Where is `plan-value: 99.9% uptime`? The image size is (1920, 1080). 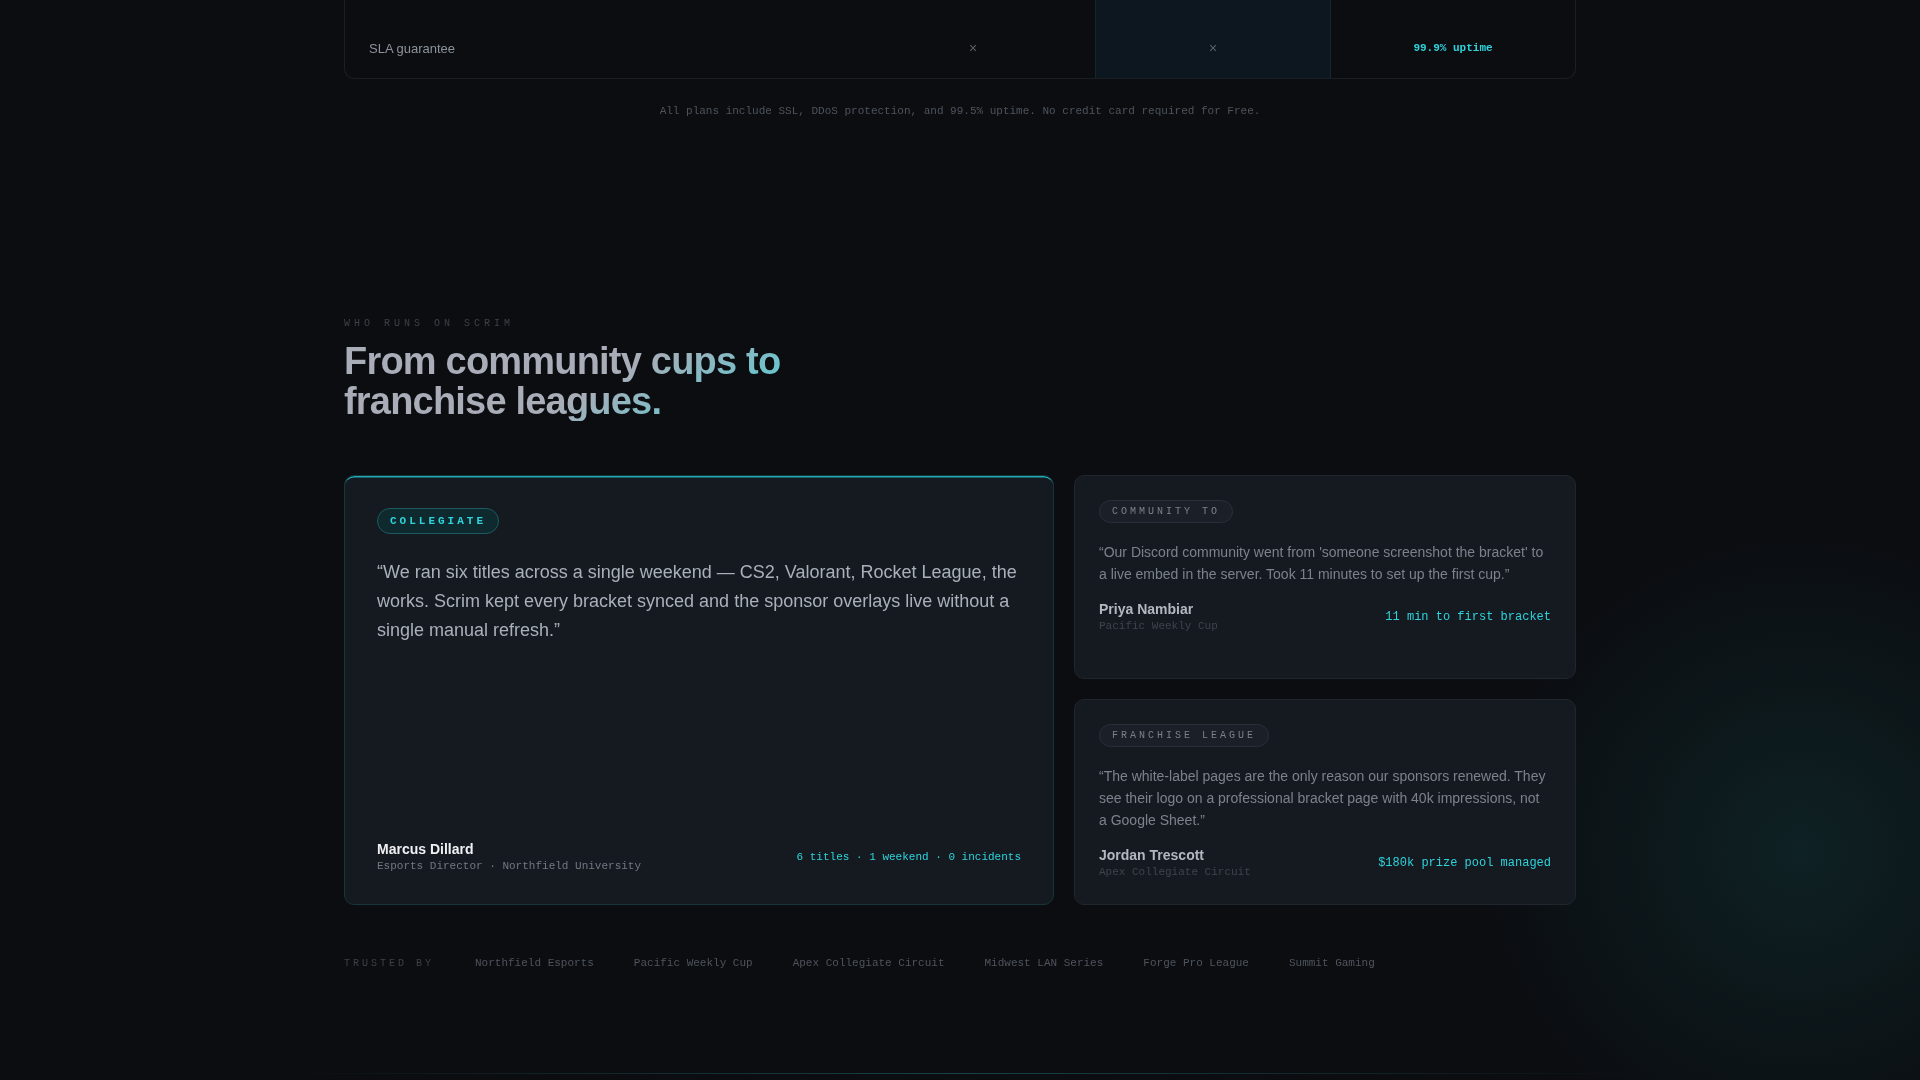
plan-value: 99.9% uptime is located at coordinates (1453, 48).